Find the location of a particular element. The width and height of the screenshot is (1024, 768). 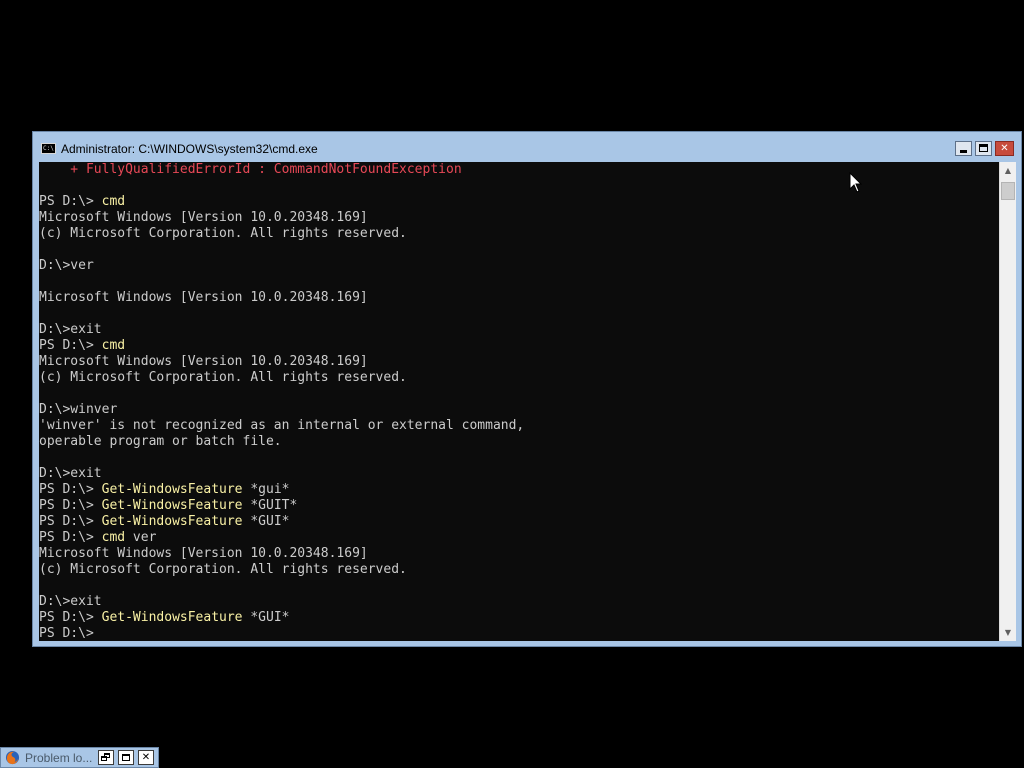

minimize-icon is located at coordinates (963, 151).